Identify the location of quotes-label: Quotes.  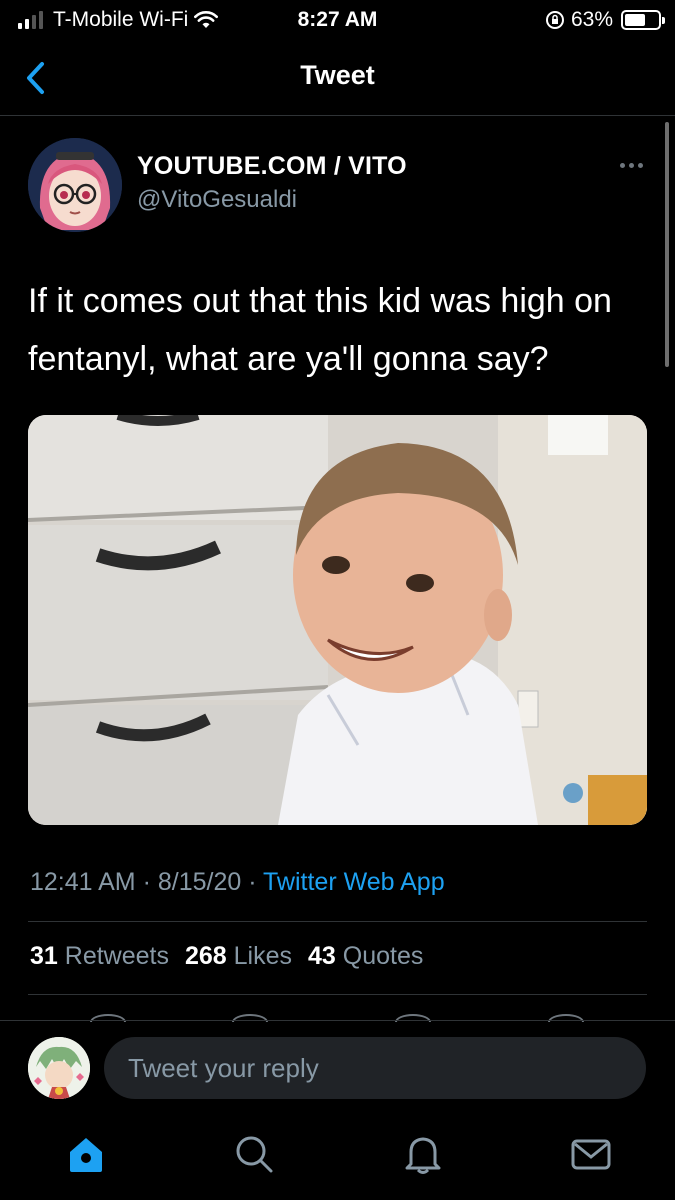
(383, 956).